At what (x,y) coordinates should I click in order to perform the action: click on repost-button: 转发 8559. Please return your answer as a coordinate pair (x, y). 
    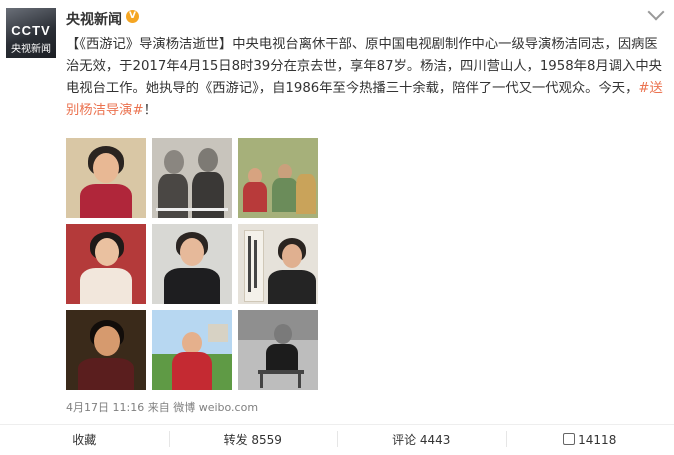
    Looking at the image, I should click on (253, 436).